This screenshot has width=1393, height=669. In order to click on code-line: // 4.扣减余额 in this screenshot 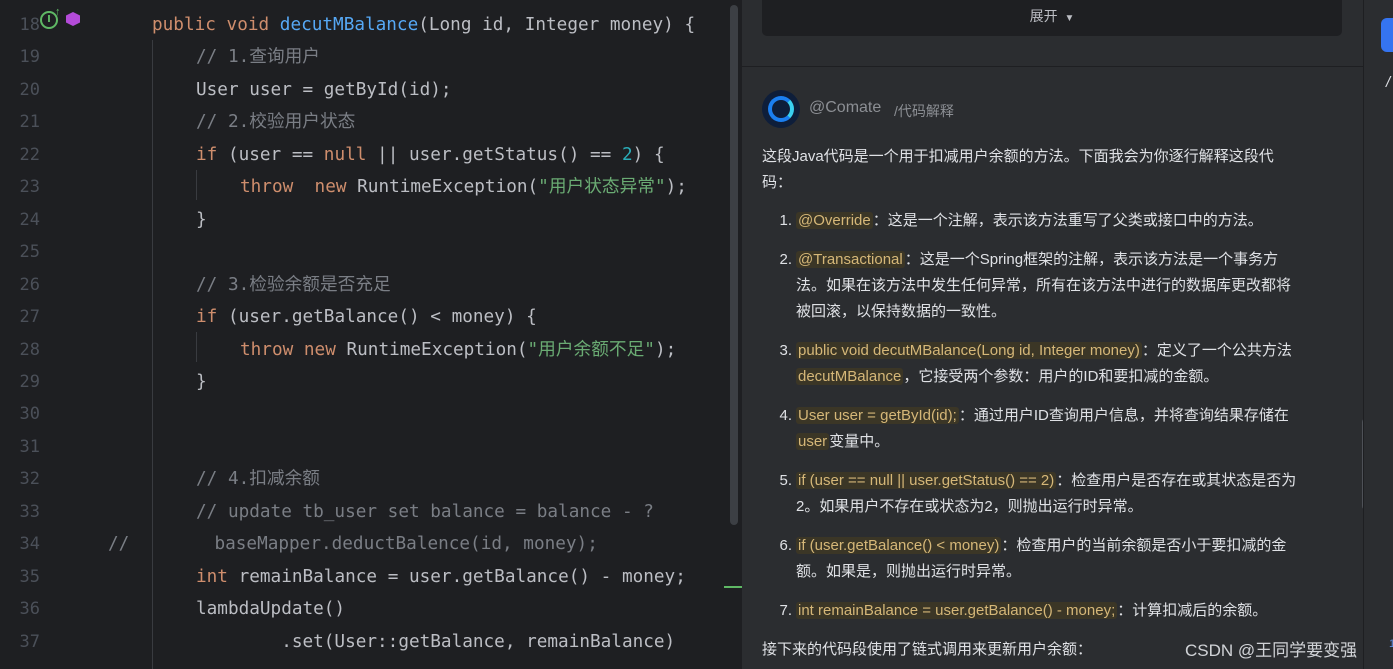, I will do `click(258, 479)`.